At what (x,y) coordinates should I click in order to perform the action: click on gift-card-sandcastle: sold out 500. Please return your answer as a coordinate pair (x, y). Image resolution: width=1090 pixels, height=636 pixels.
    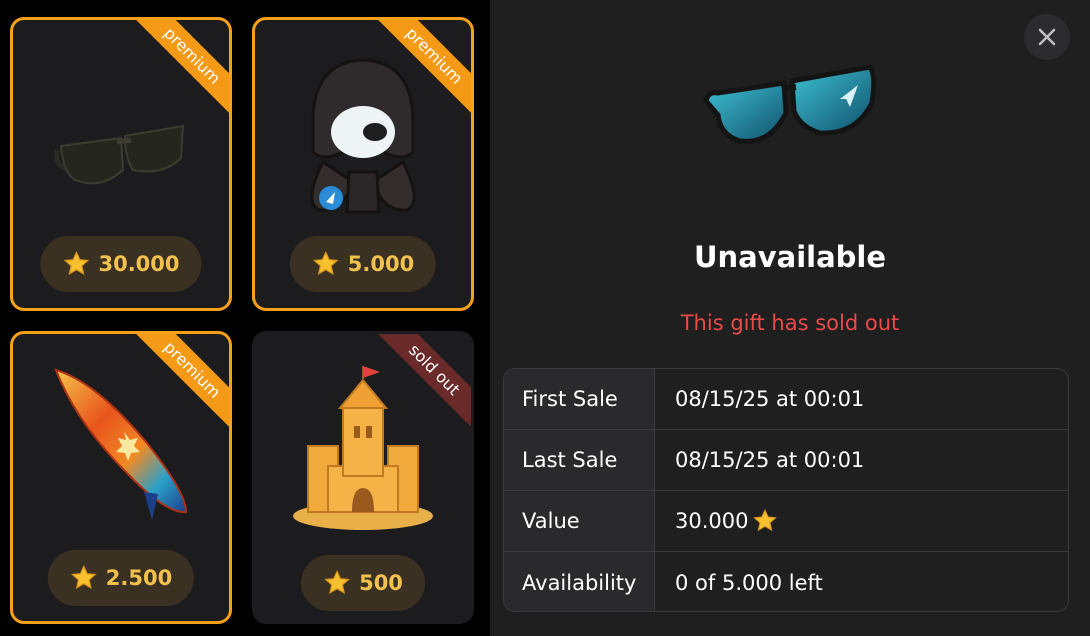
    Looking at the image, I should click on (363, 477).